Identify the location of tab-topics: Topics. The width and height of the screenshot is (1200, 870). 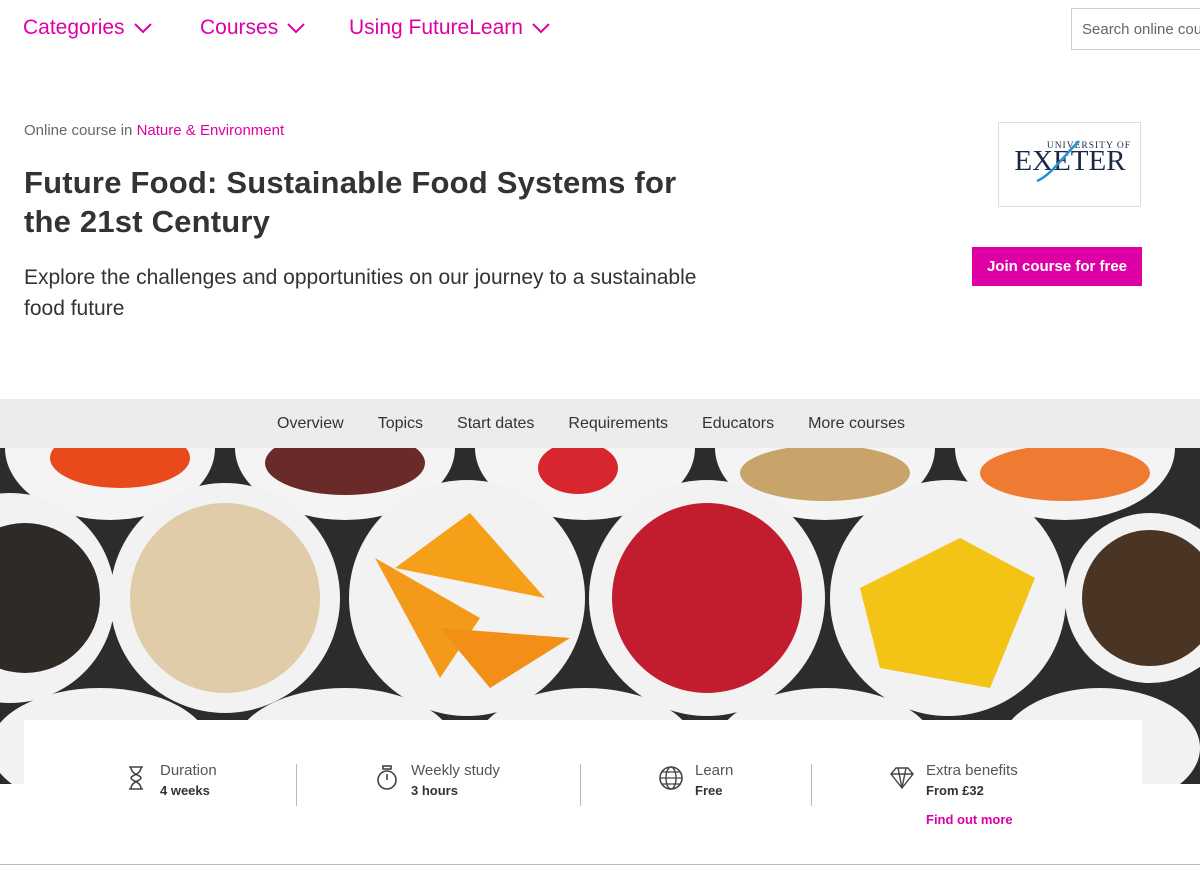
(400, 424).